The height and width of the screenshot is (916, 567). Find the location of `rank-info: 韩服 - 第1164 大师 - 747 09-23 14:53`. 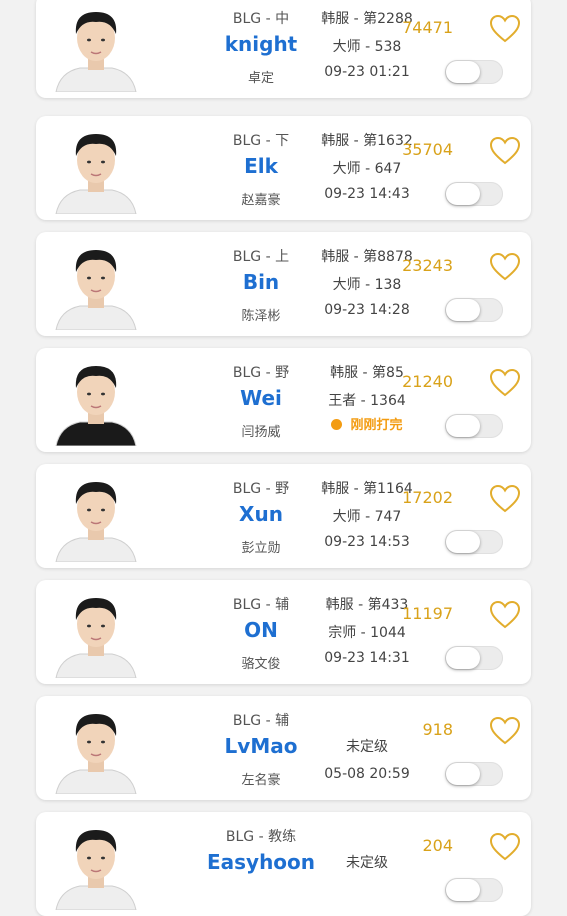

rank-info: 韩服 - 第1164 大师 - 747 09-23 14:53 is located at coordinates (367, 516).